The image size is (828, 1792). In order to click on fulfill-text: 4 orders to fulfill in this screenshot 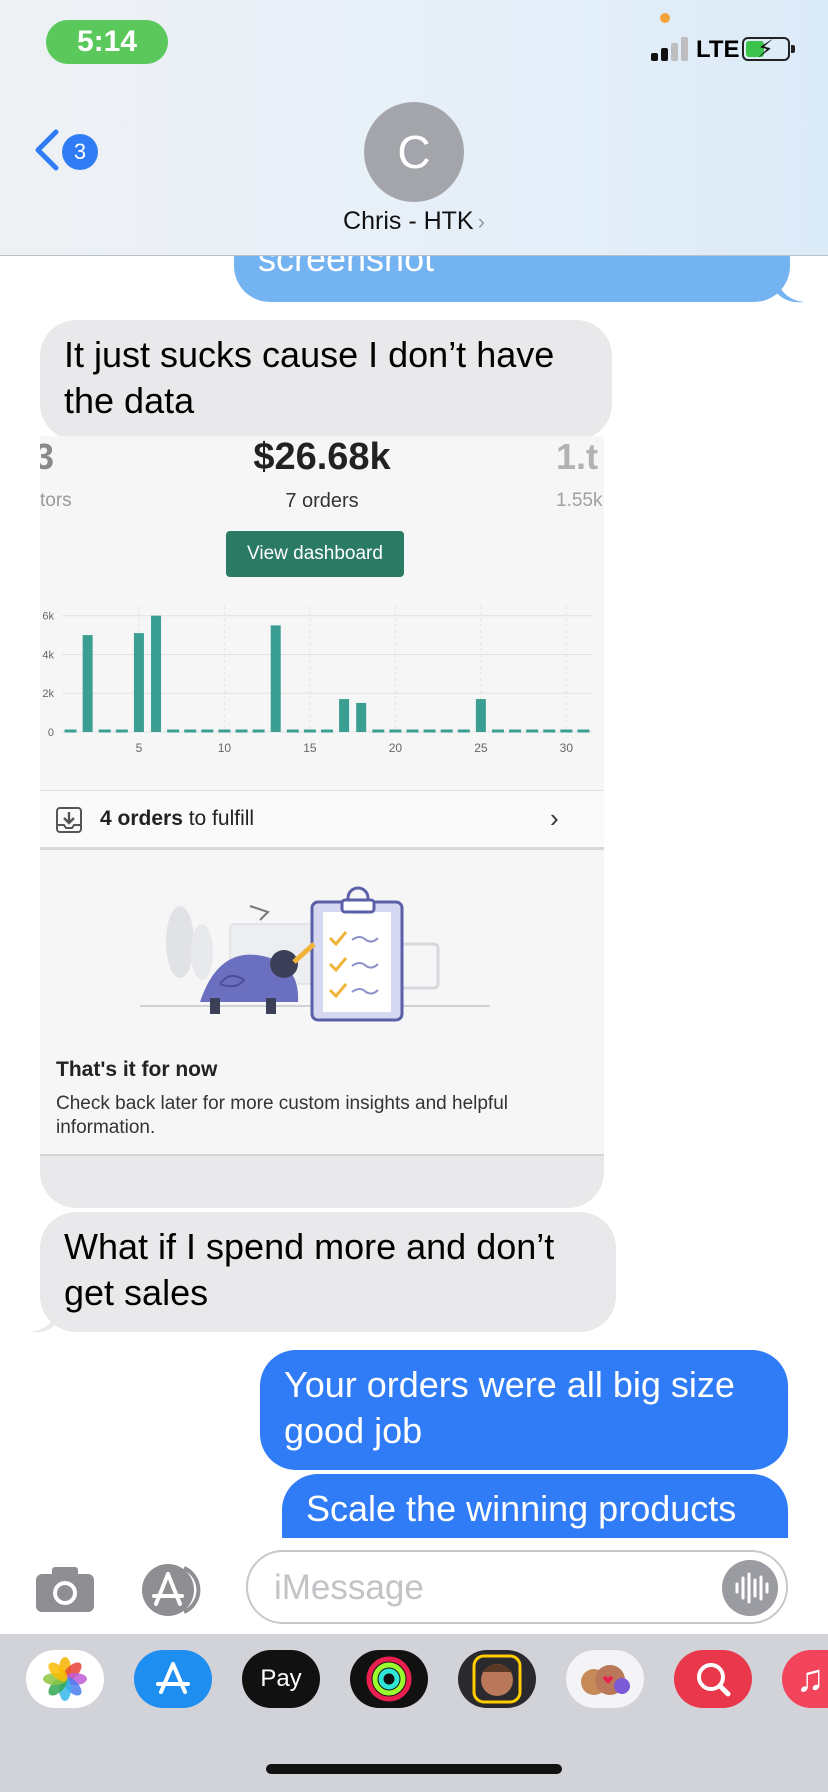, I will do `click(177, 819)`.